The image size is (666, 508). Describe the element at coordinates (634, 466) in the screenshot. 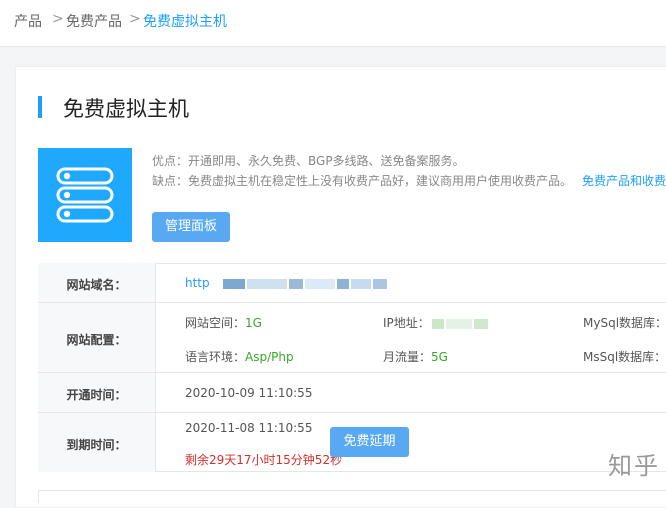

I see `watermark: 知乎` at that location.